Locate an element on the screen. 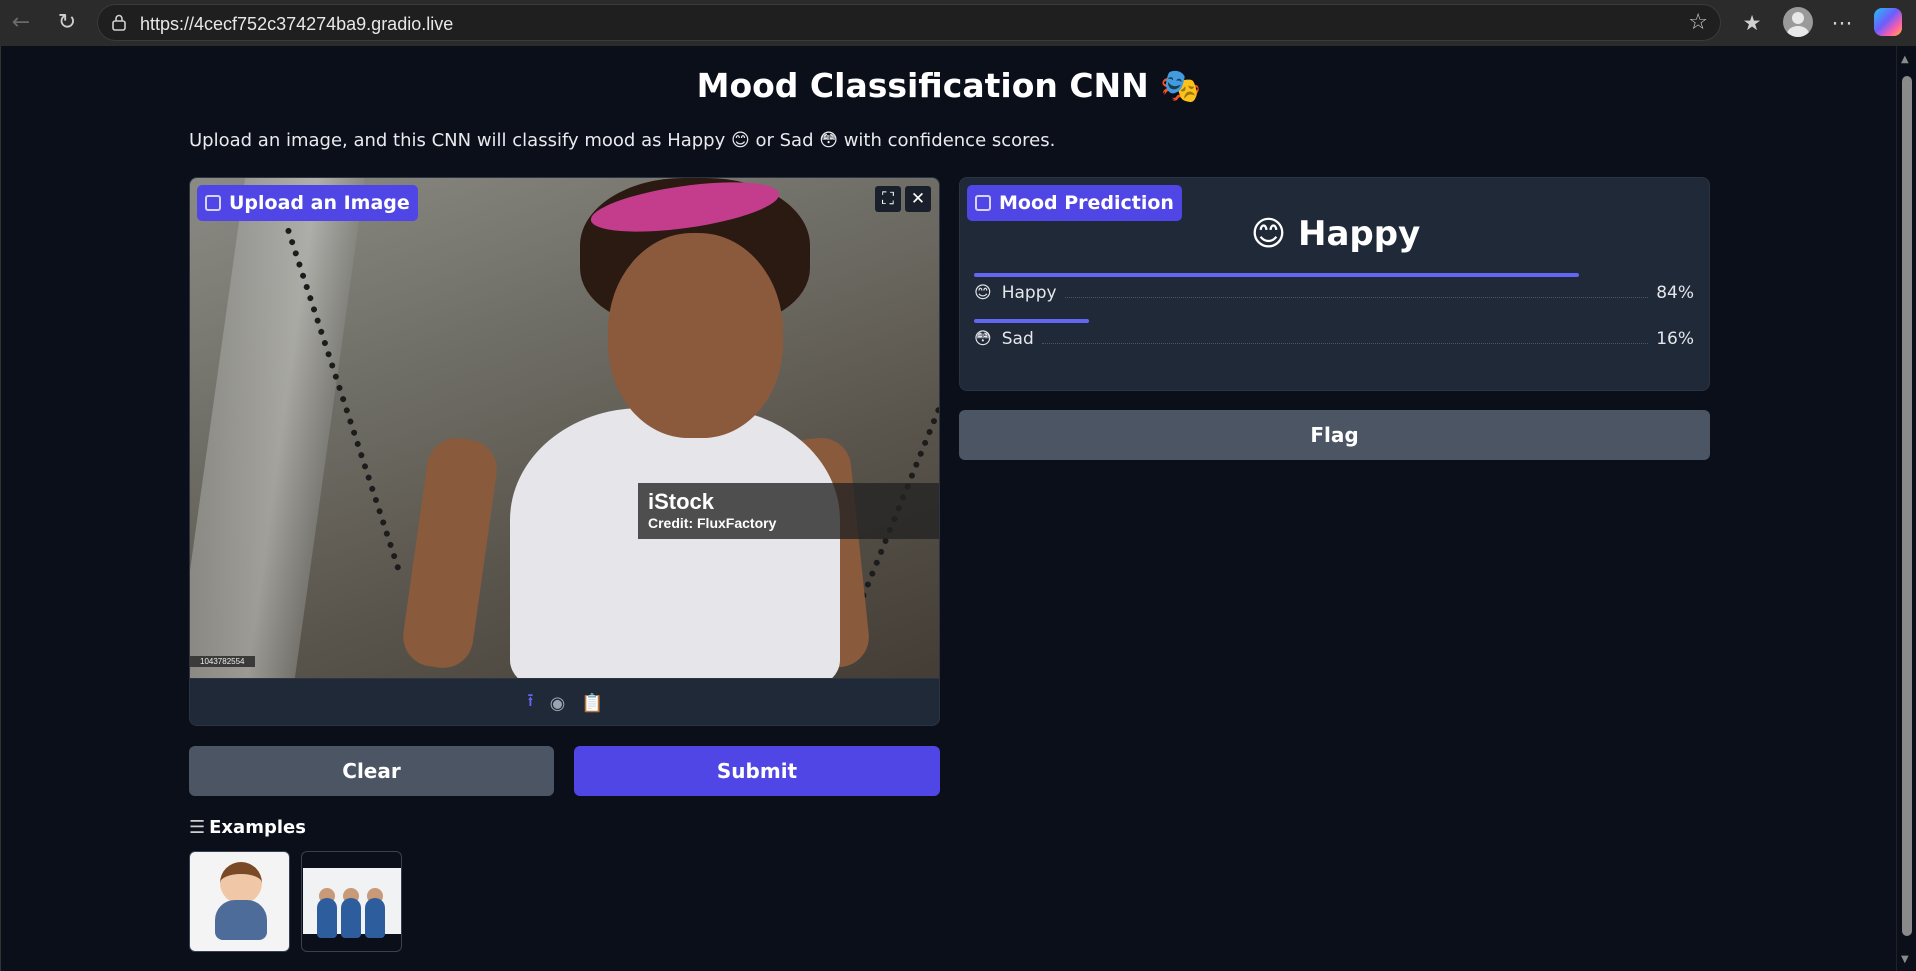 The image size is (1916, 971). mood-prediction-panel: Mood Prediction 😊 Happy 😊 Happy 84% 😳 Sad 16% is located at coordinates (1334, 284).